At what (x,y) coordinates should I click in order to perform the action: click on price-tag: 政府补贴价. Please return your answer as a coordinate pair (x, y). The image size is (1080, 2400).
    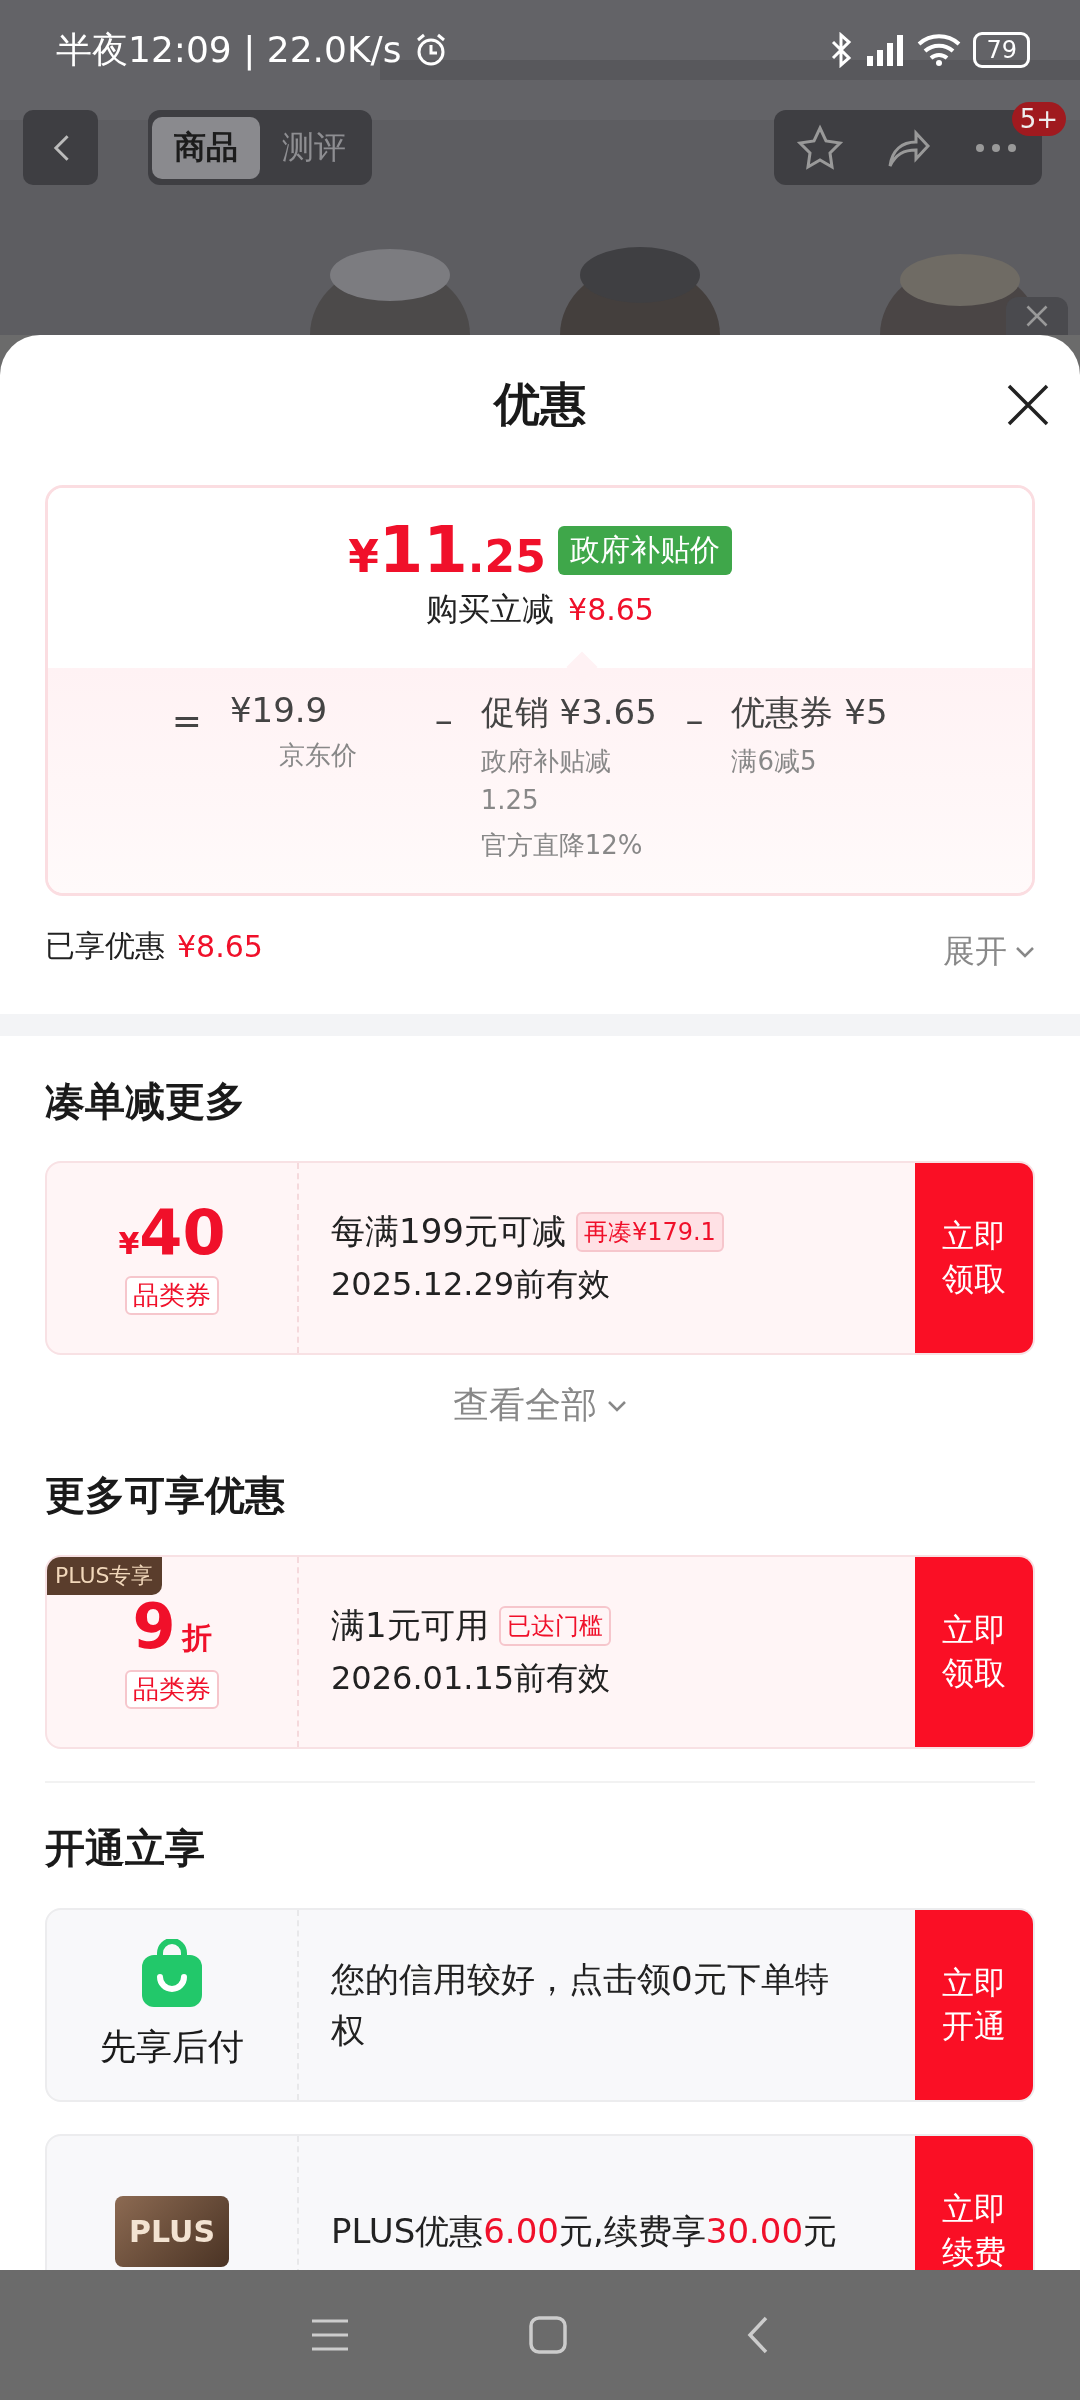
    Looking at the image, I should click on (644, 550).